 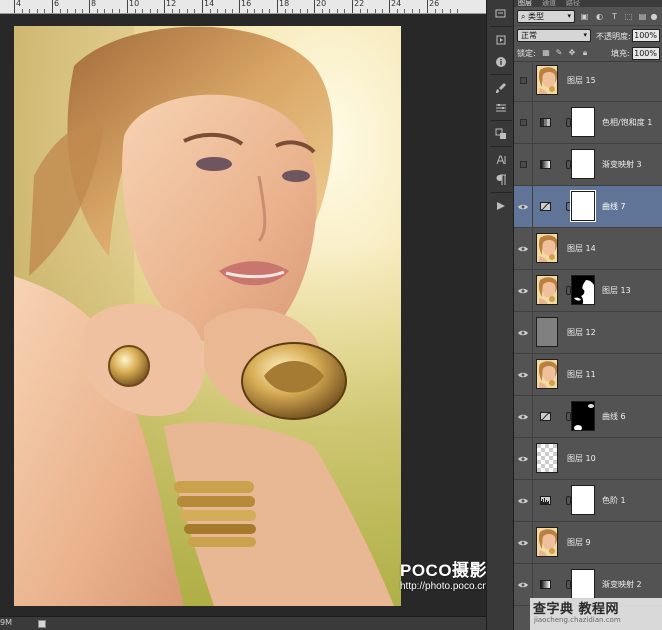 I want to click on layer-name: 渐变映射 2, so click(x=622, y=584).